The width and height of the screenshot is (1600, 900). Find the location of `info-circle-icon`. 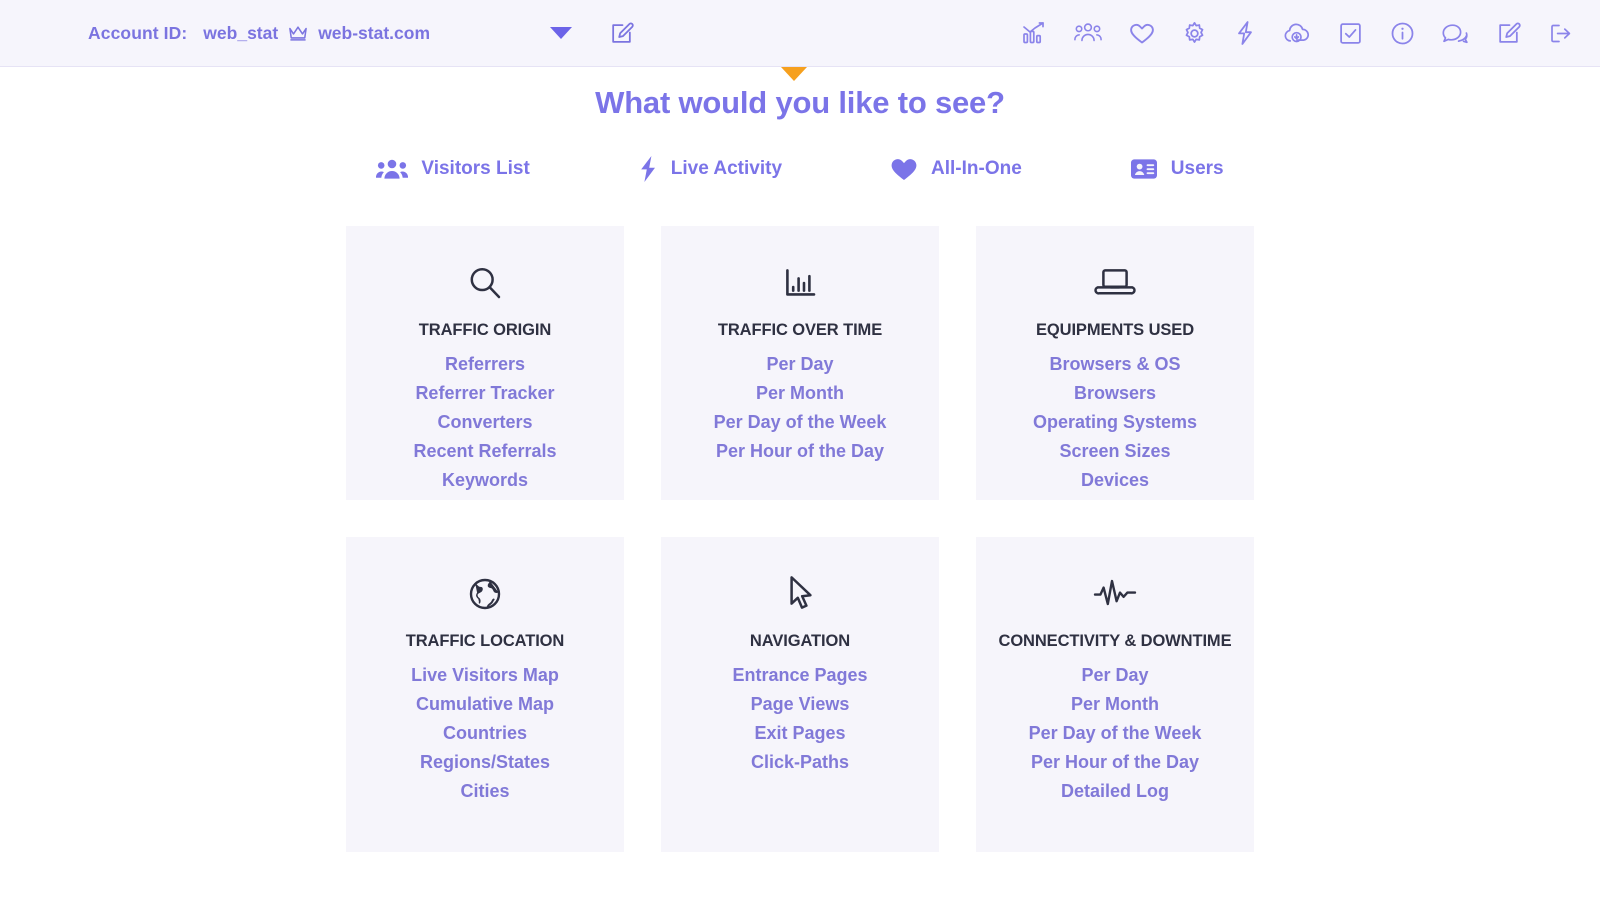

info-circle-icon is located at coordinates (1402, 33).